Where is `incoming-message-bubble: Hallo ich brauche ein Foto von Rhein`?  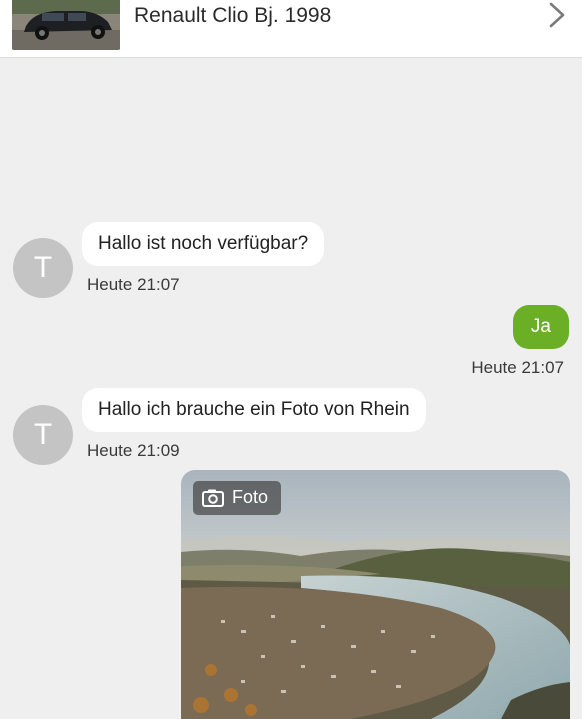
incoming-message-bubble: Hallo ich brauche ein Foto von Rhein is located at coordinates (254, 410).